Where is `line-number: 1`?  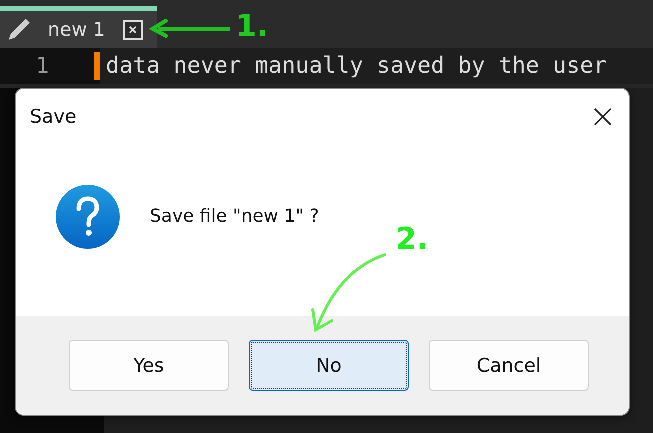 line-number: 1 is located at coordinates (43, 66).